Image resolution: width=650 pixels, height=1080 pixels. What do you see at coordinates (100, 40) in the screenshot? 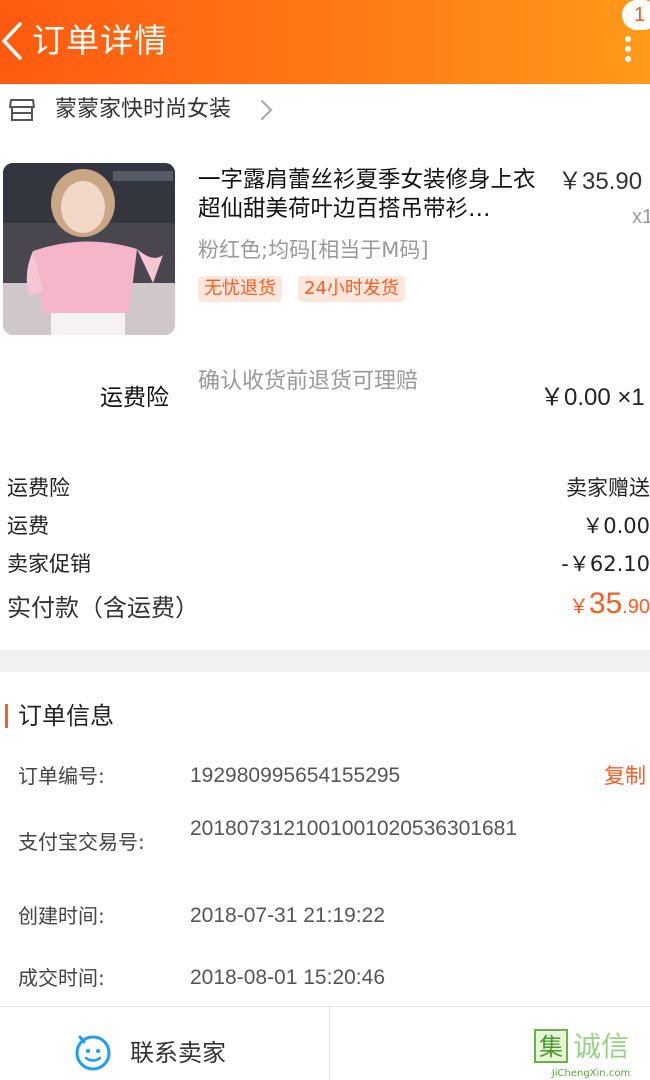
I see `page-title: 订单详情` at bounding box center [100, 40].